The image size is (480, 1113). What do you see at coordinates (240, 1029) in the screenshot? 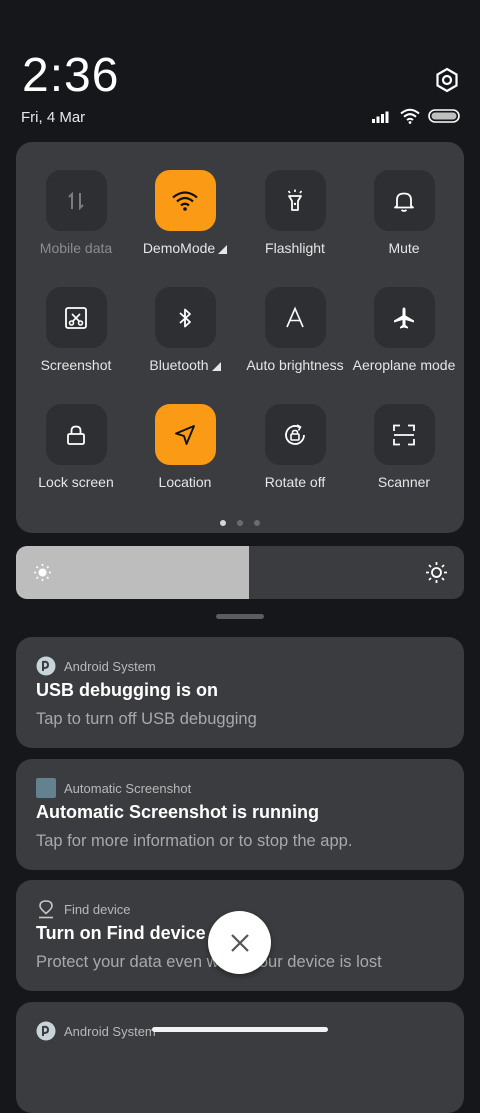
I see `home-indicator` at bounding box center [240, 1029].